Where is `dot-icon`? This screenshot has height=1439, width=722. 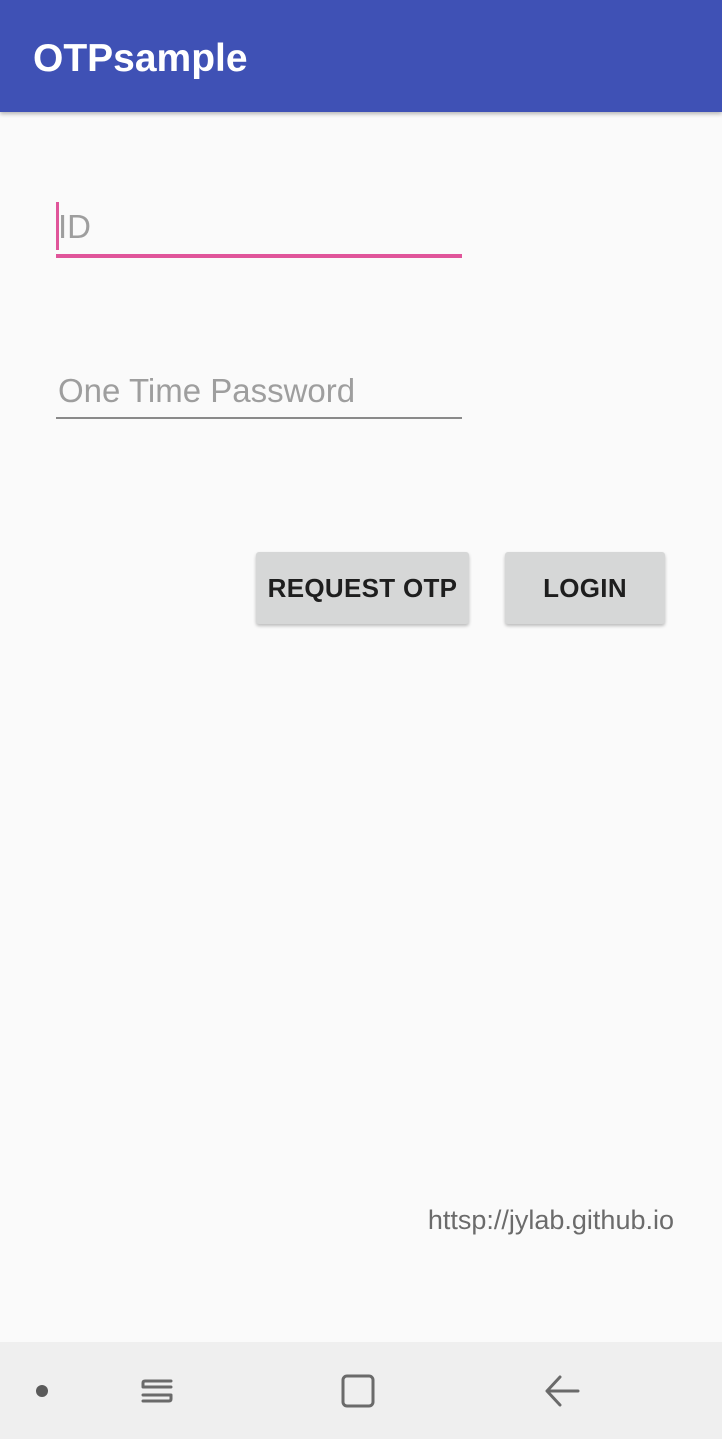 dot-icon is located at coordinates (42, 1390).